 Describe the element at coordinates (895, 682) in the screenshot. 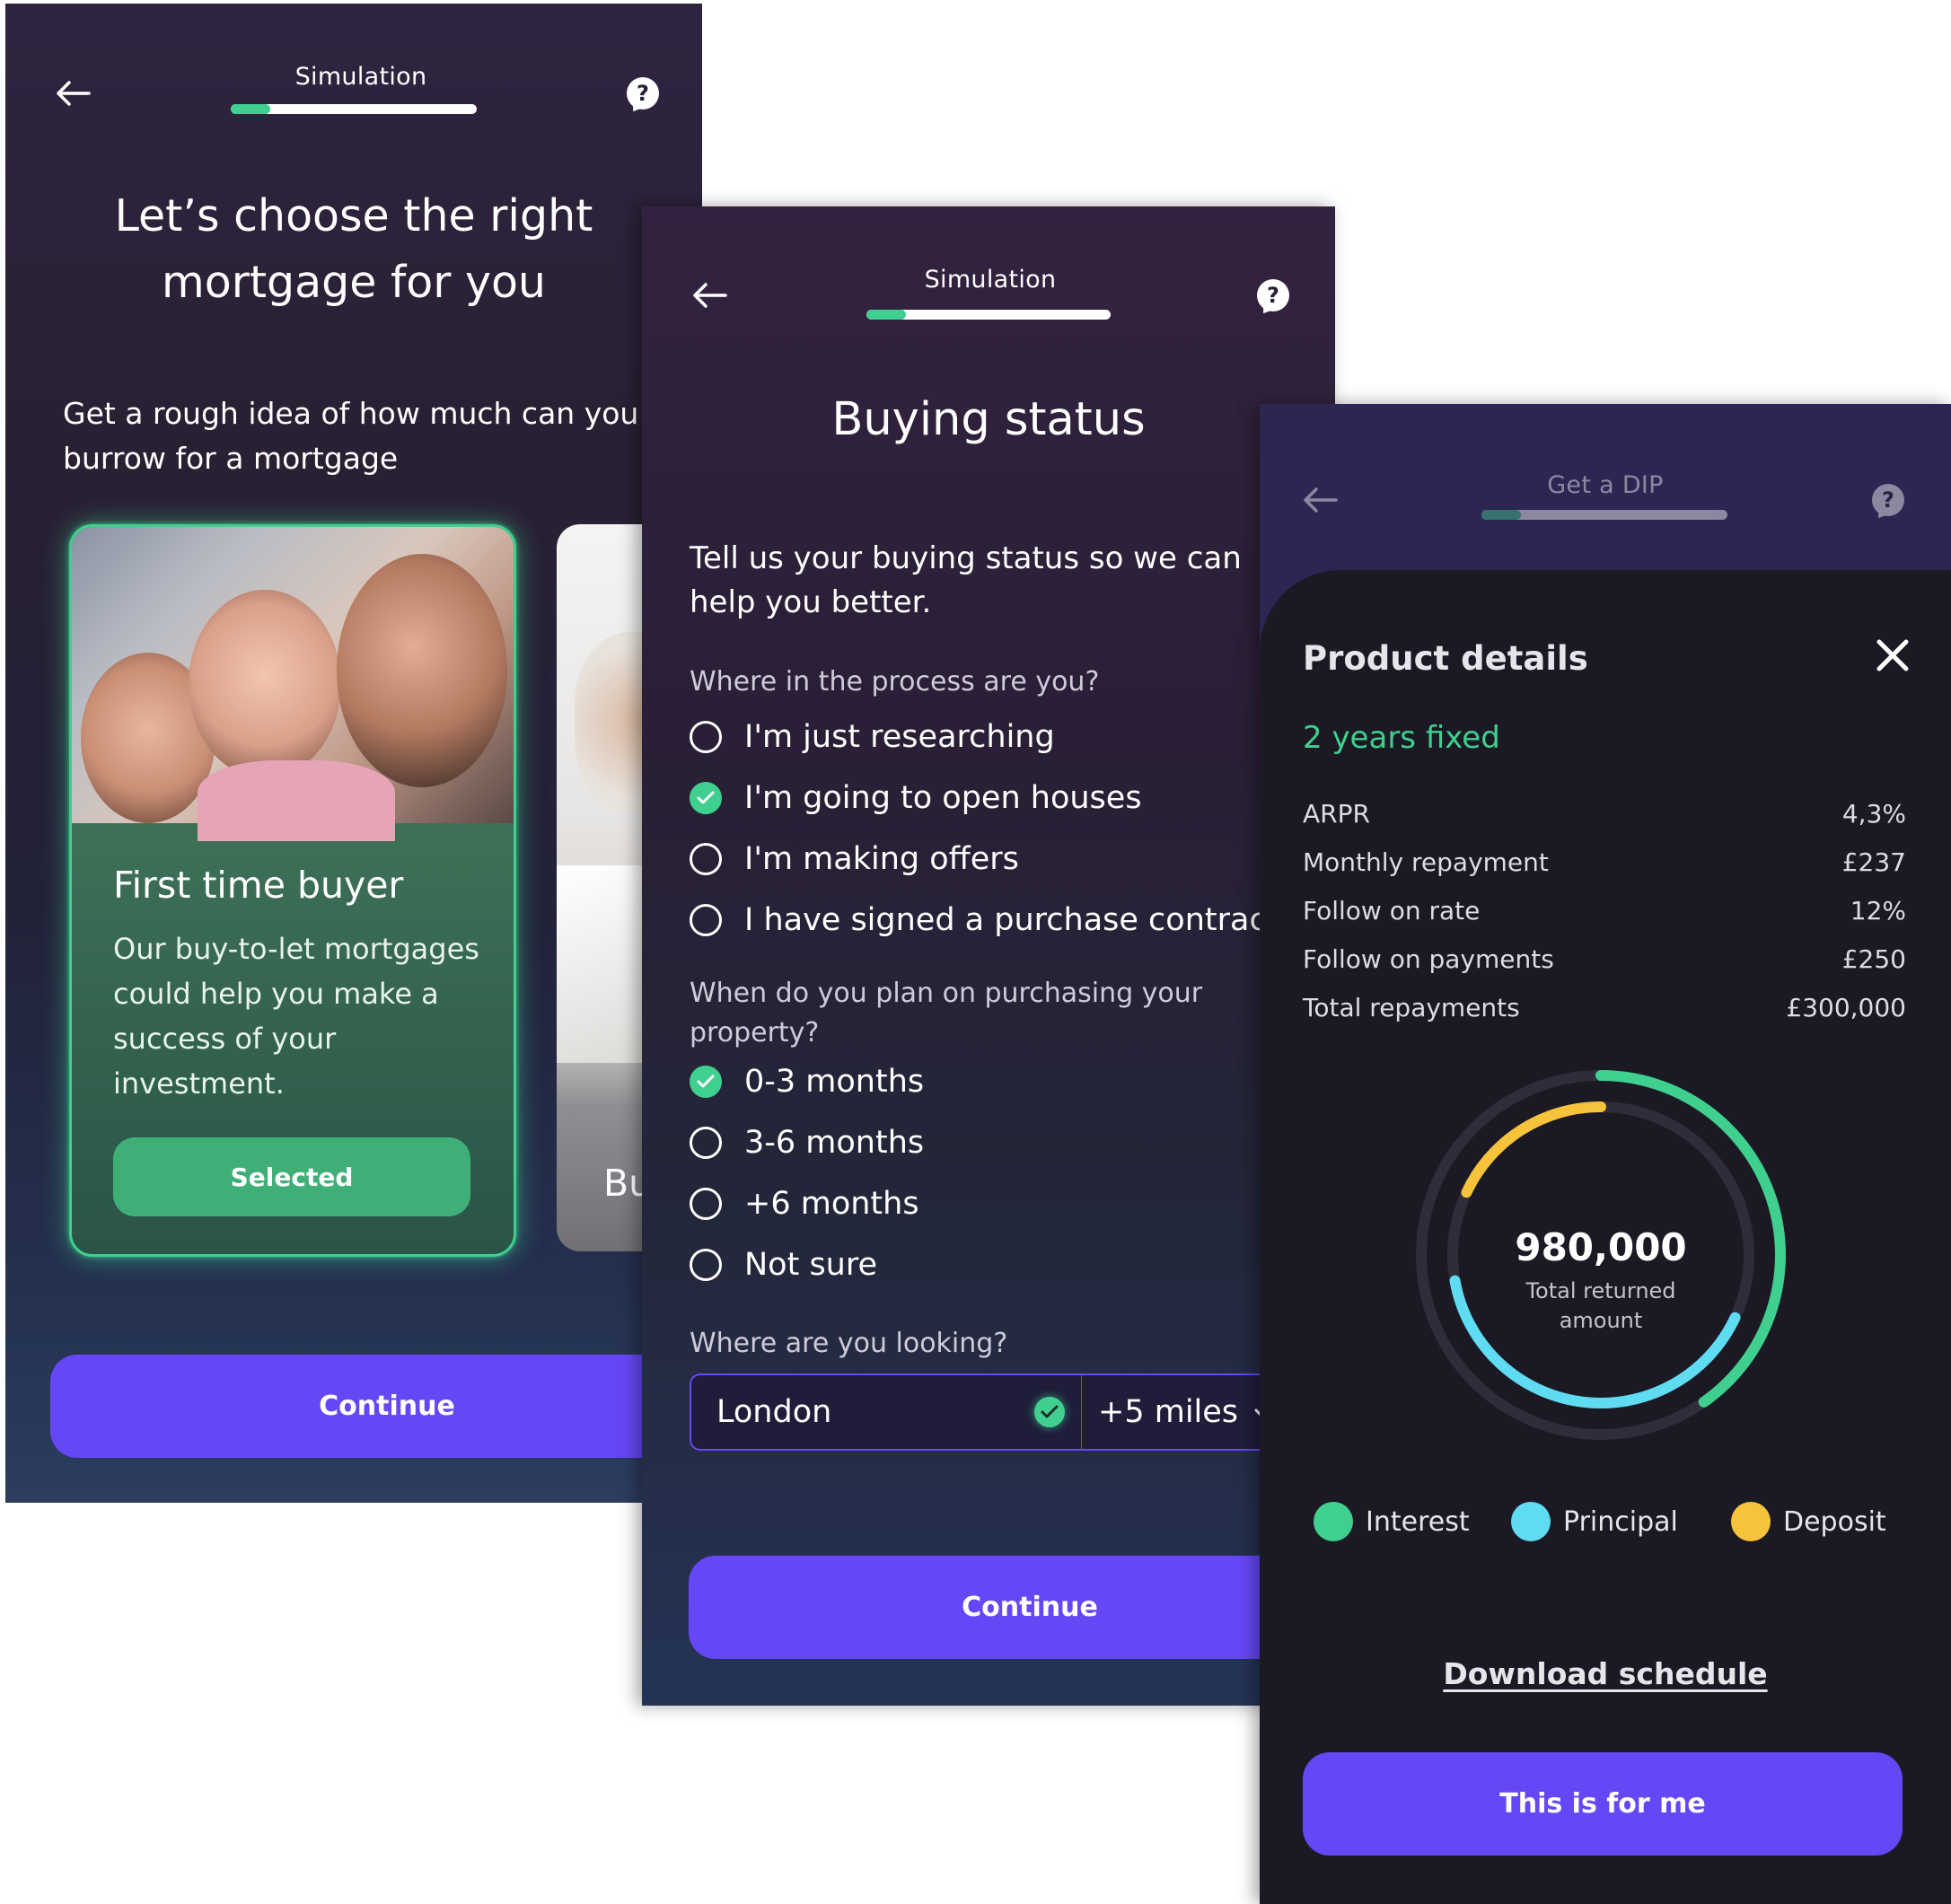

I see `question-process: Where in the process are you?` at that location.